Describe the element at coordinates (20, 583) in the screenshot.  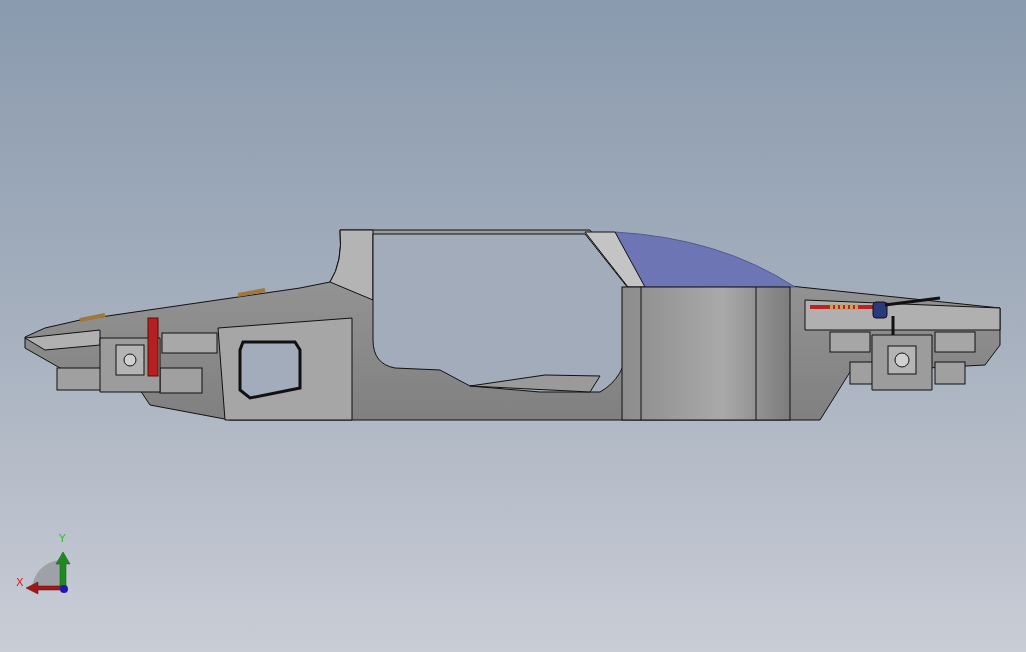
I see `x-axis-label: X` at that location.